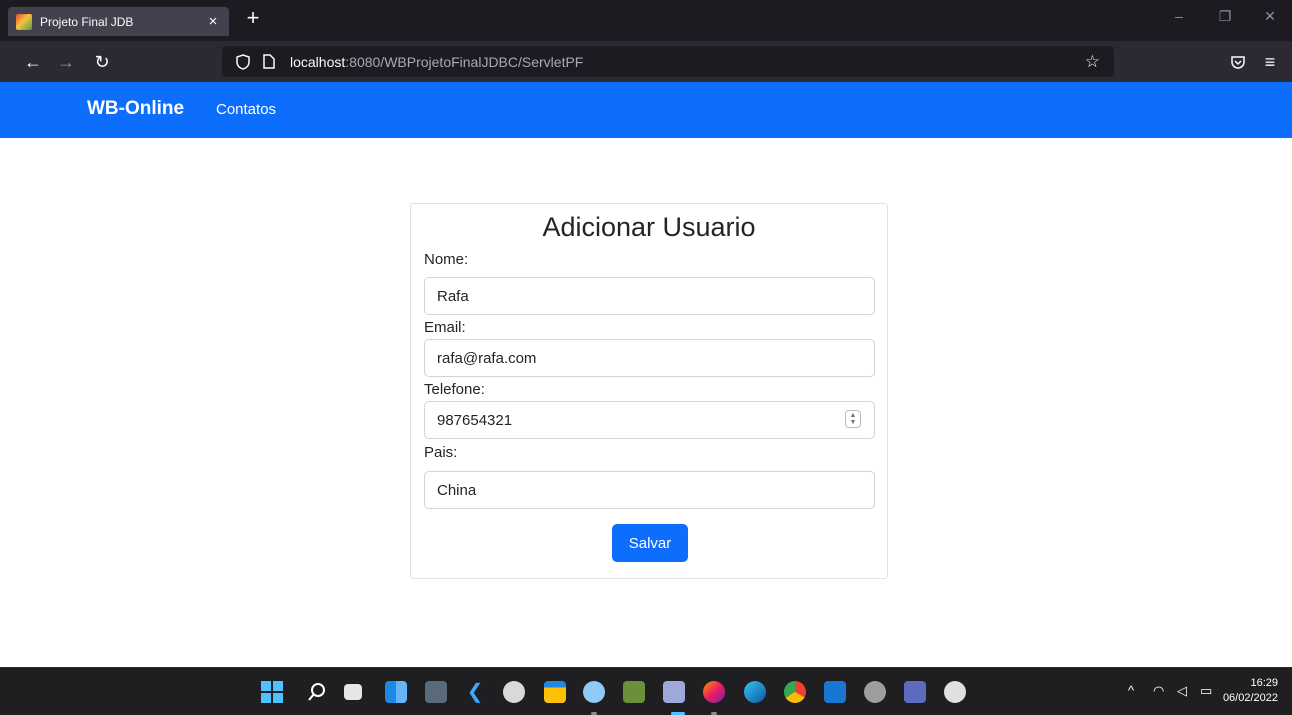  I want to click on settings-icon, so click(875, 692).